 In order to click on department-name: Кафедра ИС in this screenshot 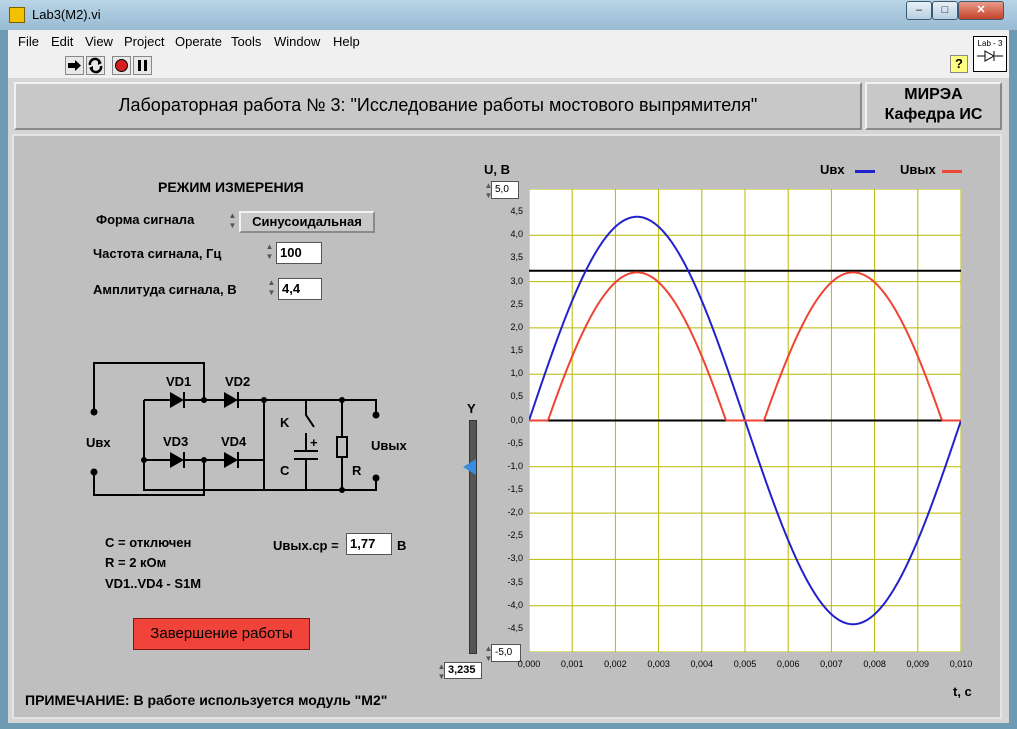, I will do `click(933, 114)`.